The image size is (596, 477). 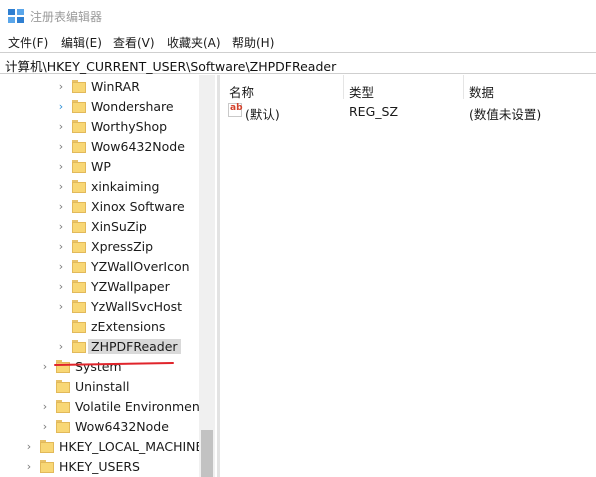 I want to click on tree-item: › ZHPDFReader, so click(x=99, y=347).